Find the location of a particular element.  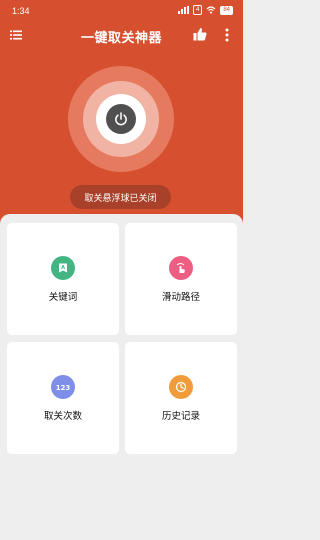

card-keyword: A 关键词 is located at coordinates (63, 279).